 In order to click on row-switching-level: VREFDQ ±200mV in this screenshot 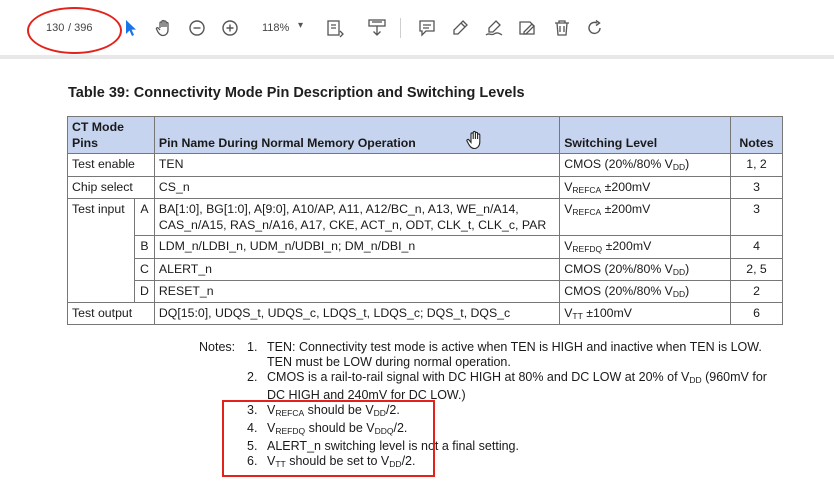, I will do `click(645, 247)`.